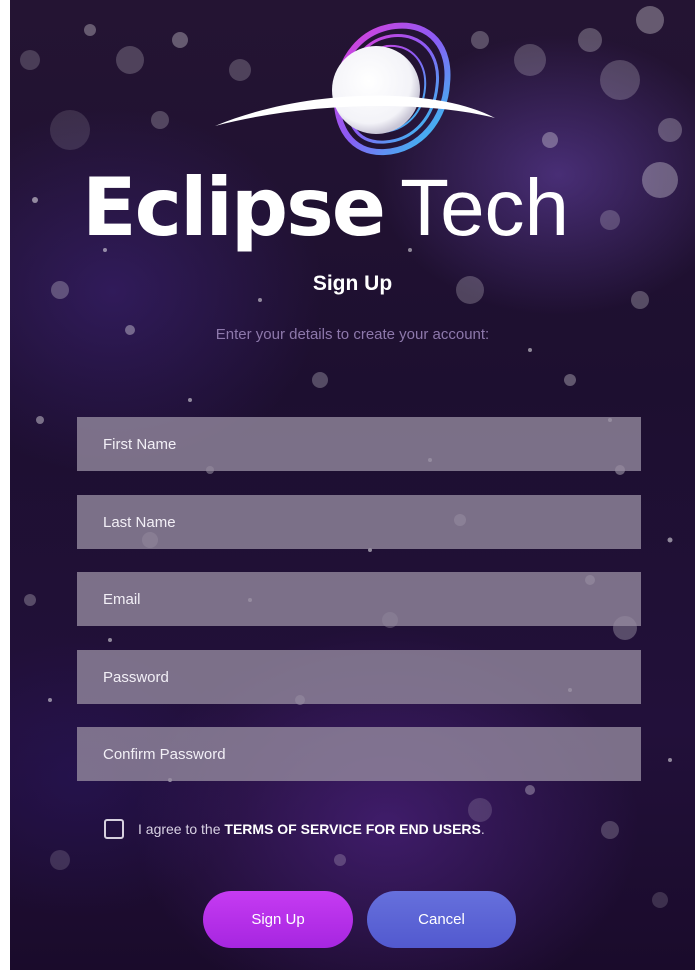 The image size is (699, 973). I want to click on last-name-input, so click(359, 522).